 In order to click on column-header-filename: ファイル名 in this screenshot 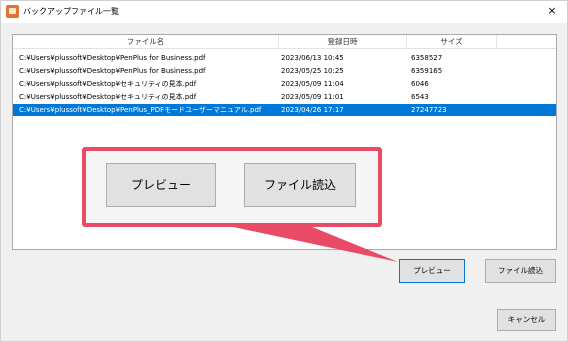, I will do `click(146, 41)`.